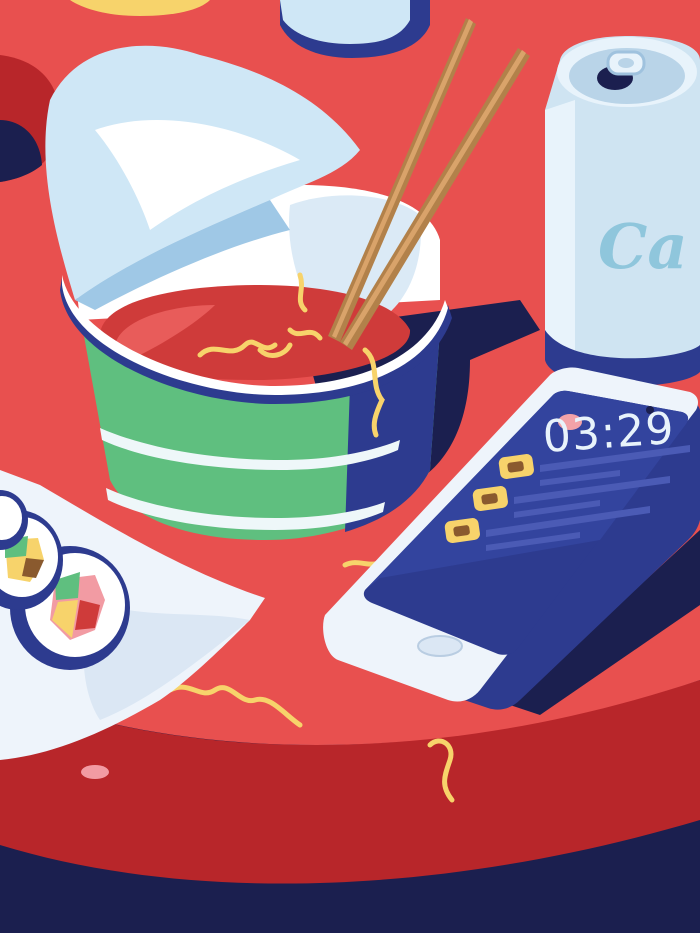  I want to click on home-button, so click(440, 646).